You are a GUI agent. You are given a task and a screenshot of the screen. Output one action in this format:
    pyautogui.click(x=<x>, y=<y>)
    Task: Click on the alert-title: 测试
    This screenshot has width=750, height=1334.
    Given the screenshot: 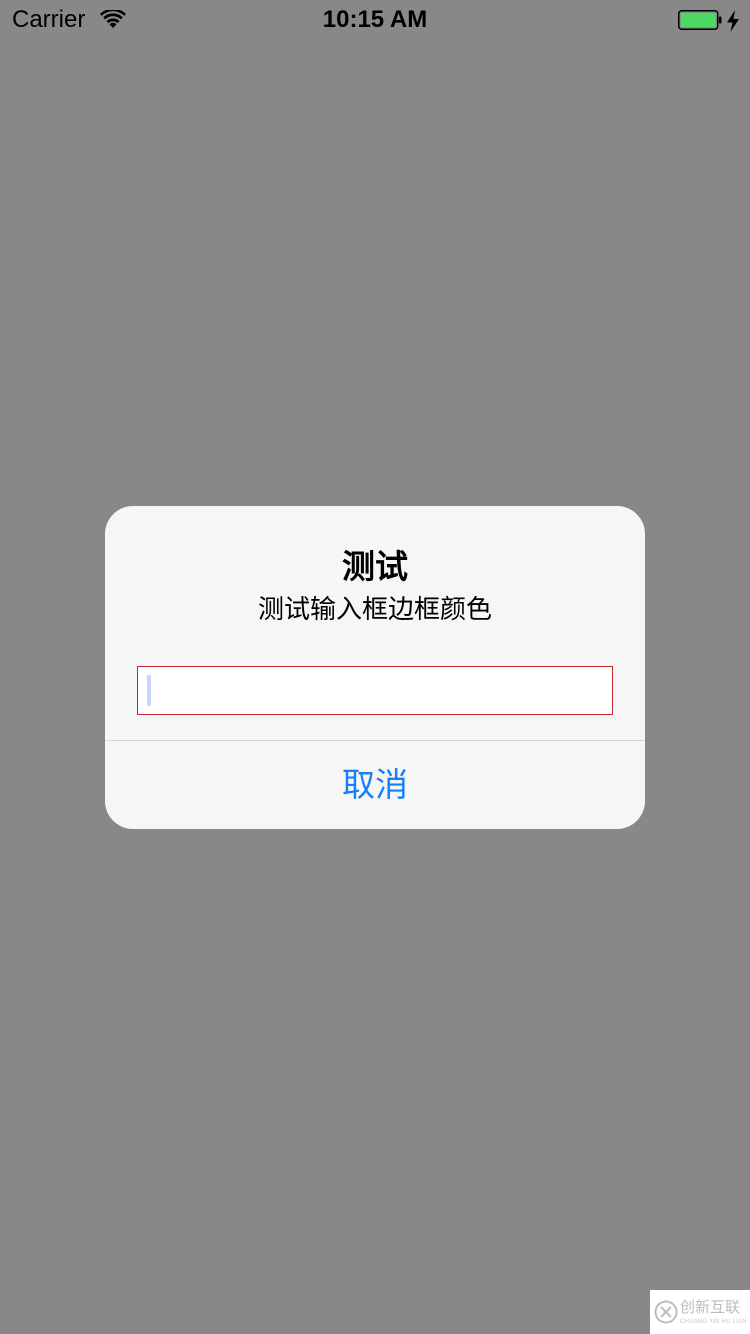 What is the action you would take?
    pyautogui.click(x=375, y=566)
    